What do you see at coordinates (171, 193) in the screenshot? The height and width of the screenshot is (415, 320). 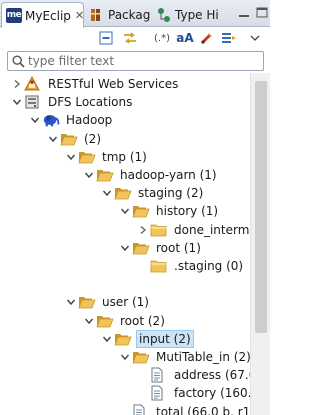 I see `tree-row-label: staging (2)` at bounding box center [171, 193].